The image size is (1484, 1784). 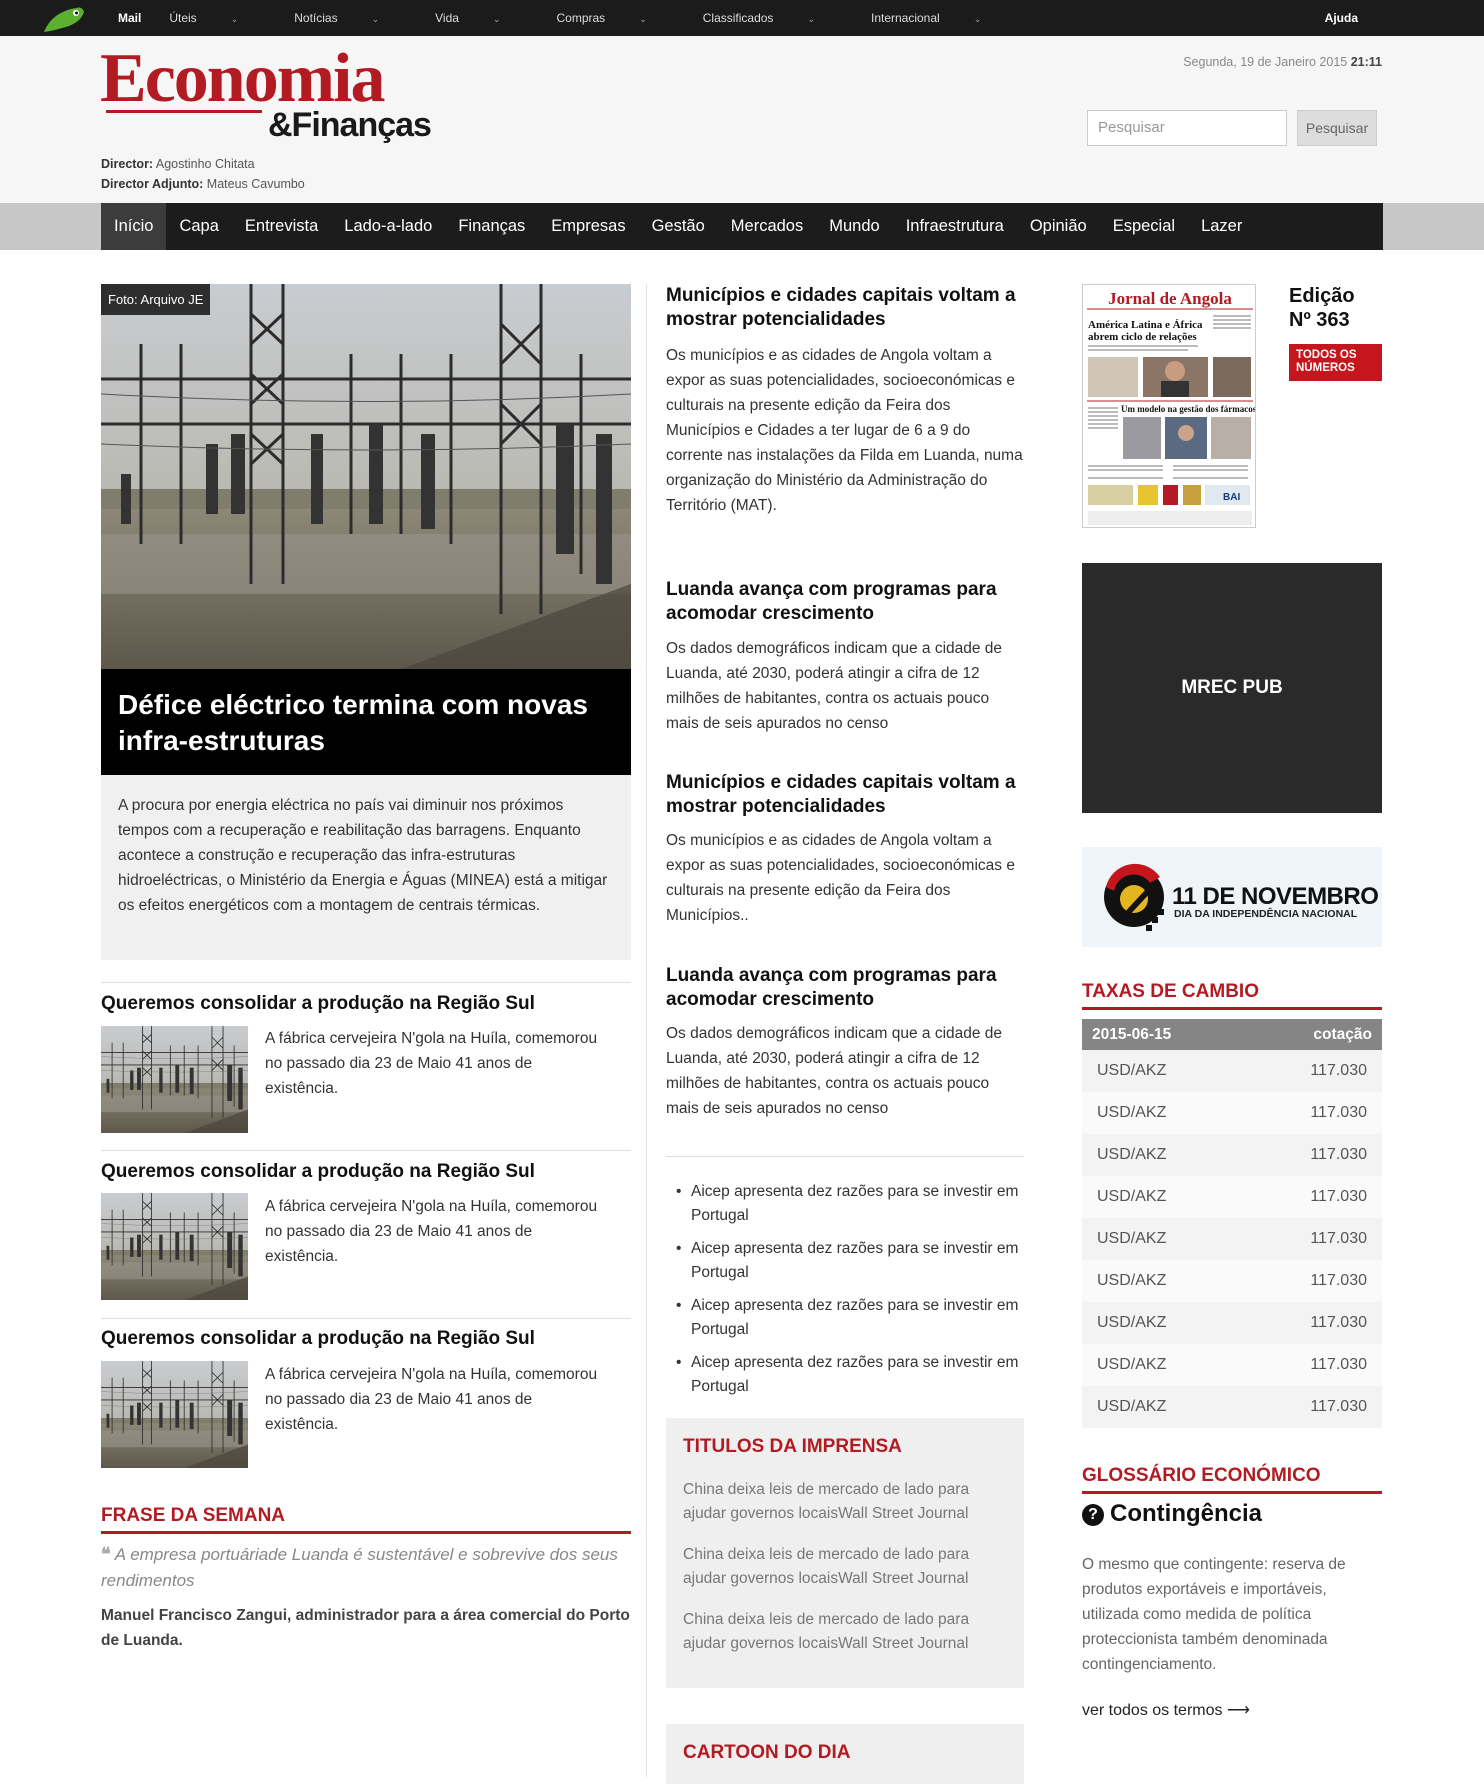 What do you see at coordinates (588, 226) in the screenshot?
I see `nav-empresas: Empresas` at bounding box center [588, 226].